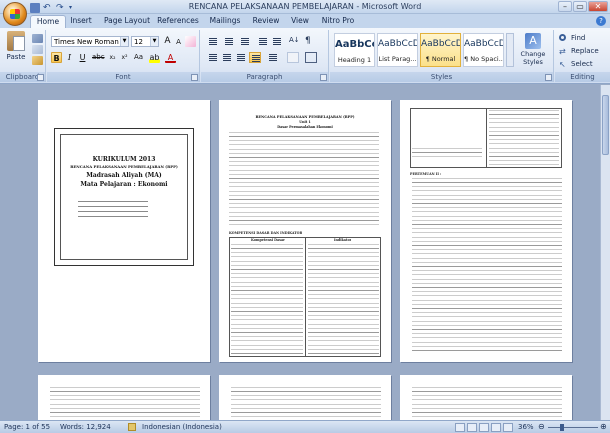 Image resolution: width=610 pixels, height=433 pixels. What do you see at coordinates (85, 427) in the screenshot?
I see `word-count: Words: 12,924` at bounding box center [85, 427].